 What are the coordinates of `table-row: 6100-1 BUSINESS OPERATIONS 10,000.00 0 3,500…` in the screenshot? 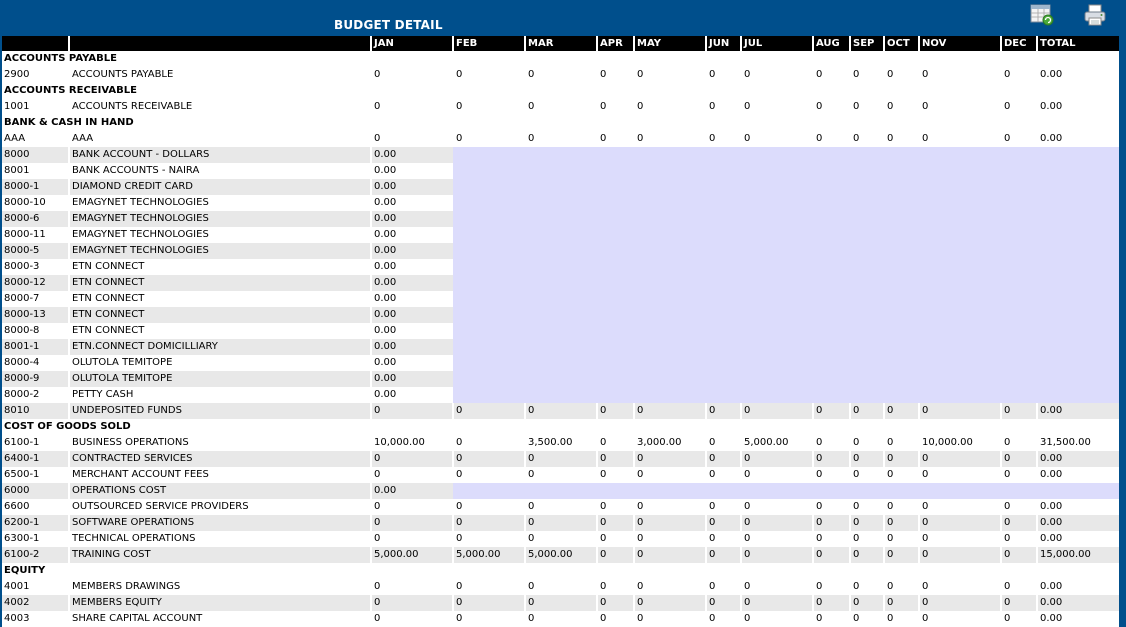 It's located at (560, 443).